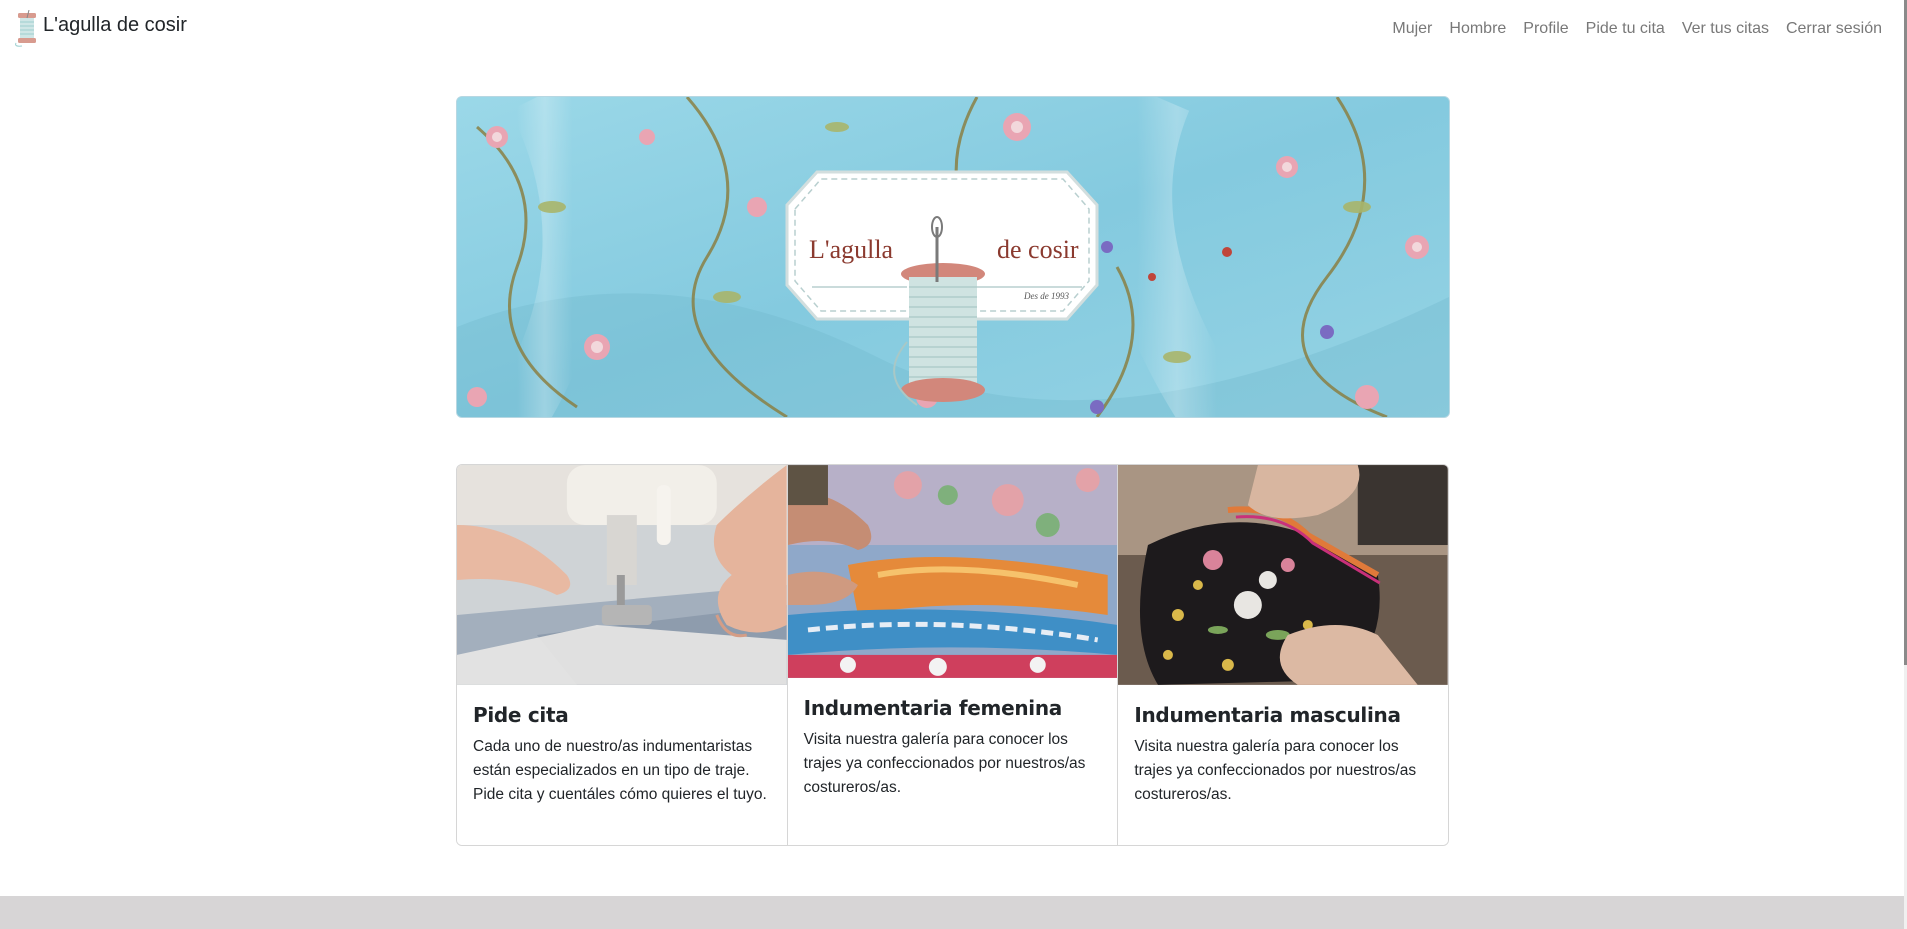 The image size is (1907, 929). What do you see at coordinates (1725, 29) in the screenshot?
I see `nav-item-ver-tus-citas: Ver tus citas` at bounding box center [1725, 29].